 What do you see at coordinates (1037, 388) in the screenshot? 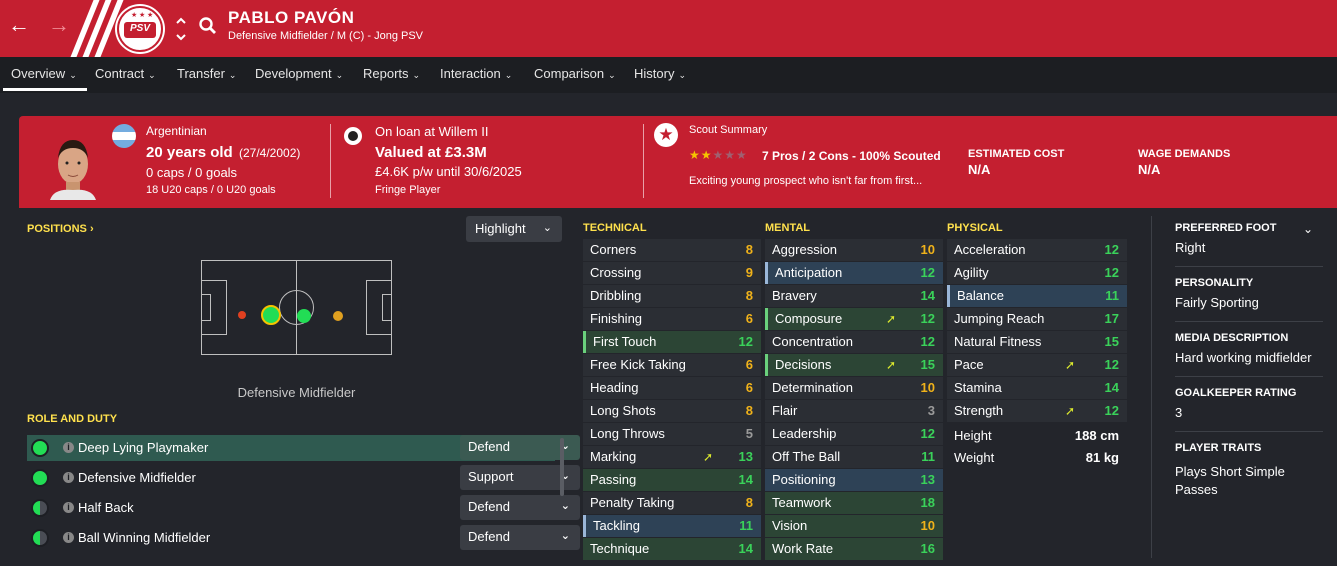
I see `attribute-row: Stamina 14` at bounding box center [1037, 388].